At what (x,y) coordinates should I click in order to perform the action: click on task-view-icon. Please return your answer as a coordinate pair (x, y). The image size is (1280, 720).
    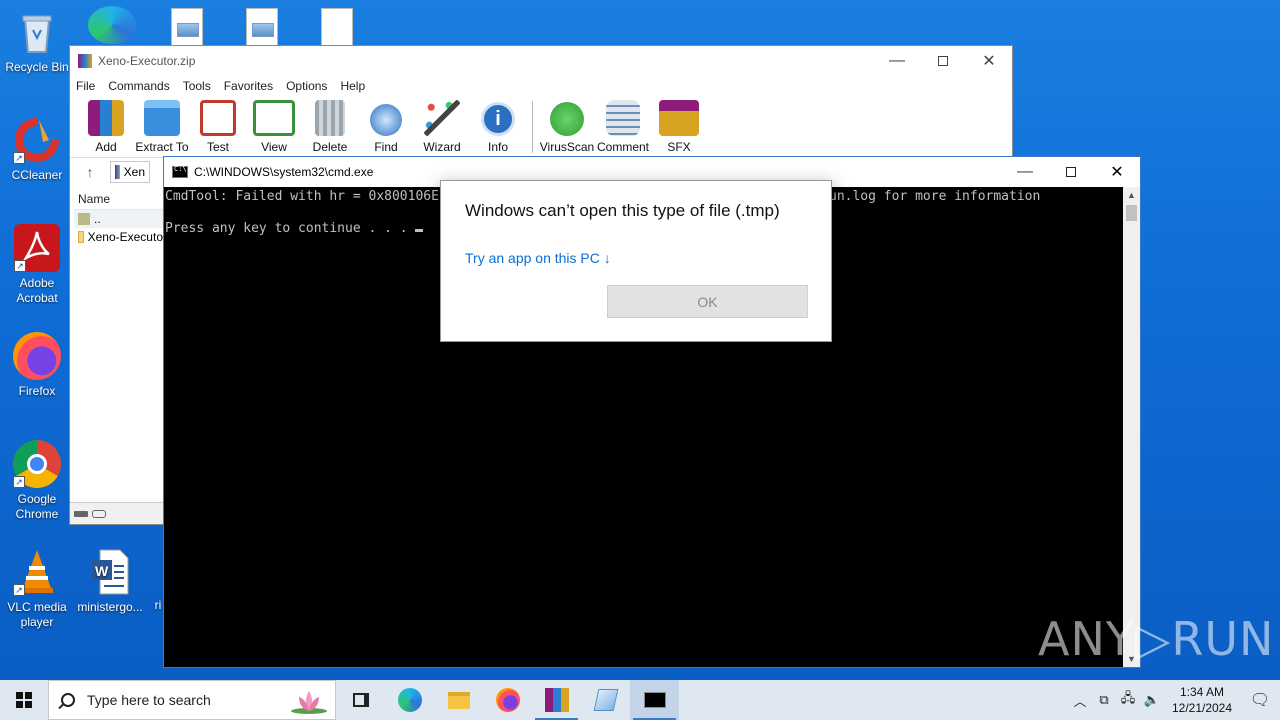
    Looking at the image, I should click on (360, 700).